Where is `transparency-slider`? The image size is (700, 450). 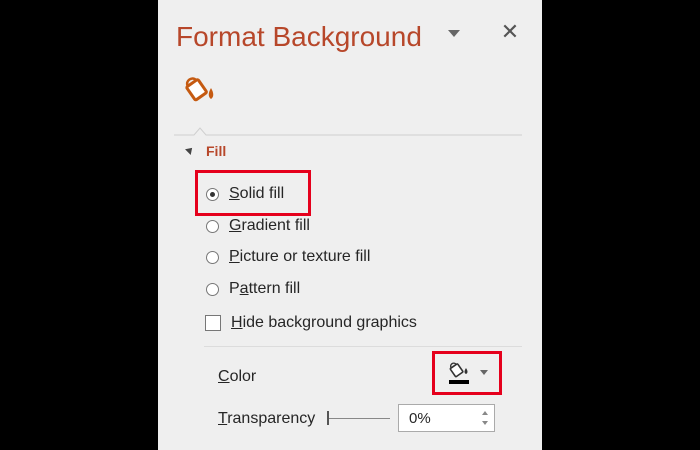 transparency-slider is located at coordinates (357, 419).